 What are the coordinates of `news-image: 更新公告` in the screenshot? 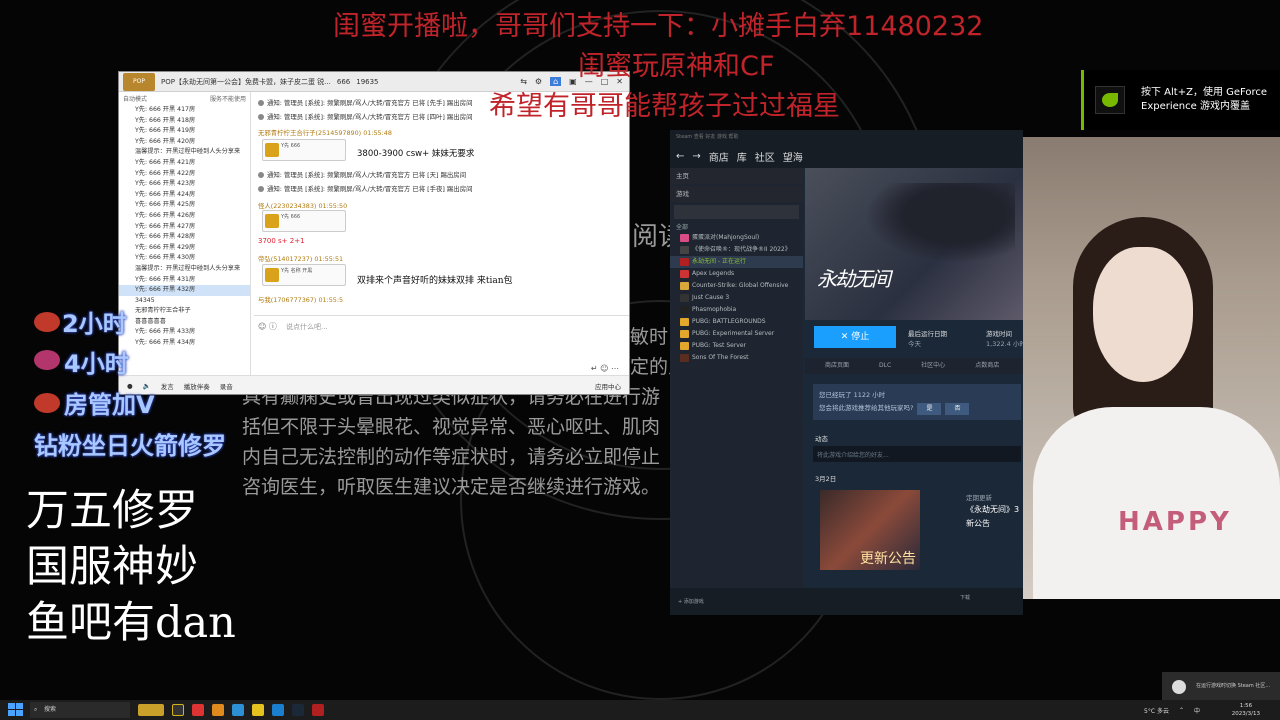 It's located at (870, 530).